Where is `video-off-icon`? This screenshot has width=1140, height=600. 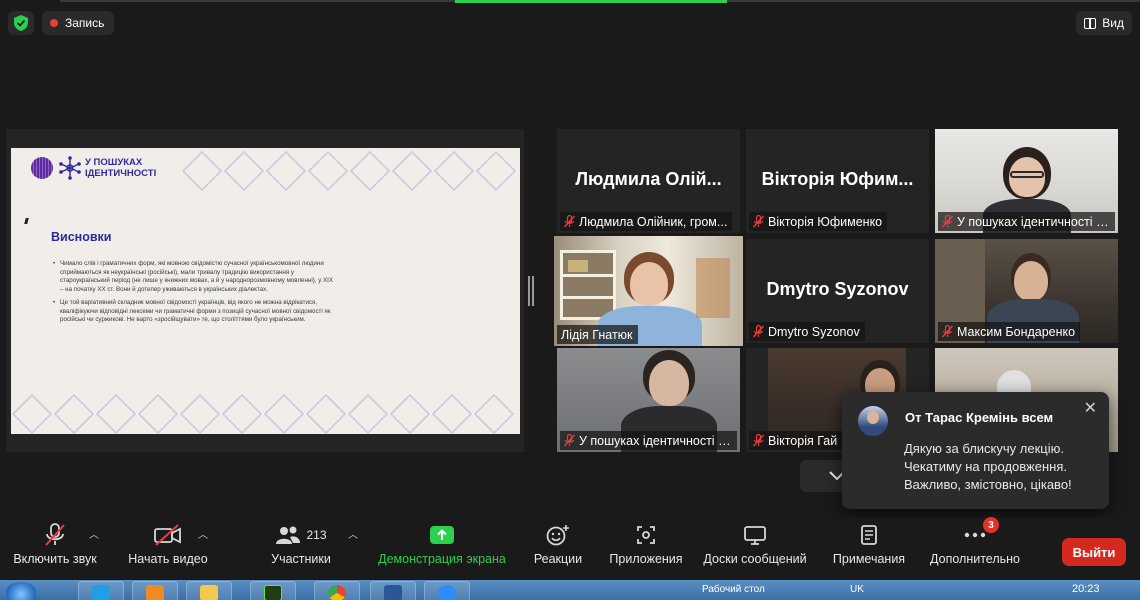 video-off-icon is located at coordinates (167, 535).